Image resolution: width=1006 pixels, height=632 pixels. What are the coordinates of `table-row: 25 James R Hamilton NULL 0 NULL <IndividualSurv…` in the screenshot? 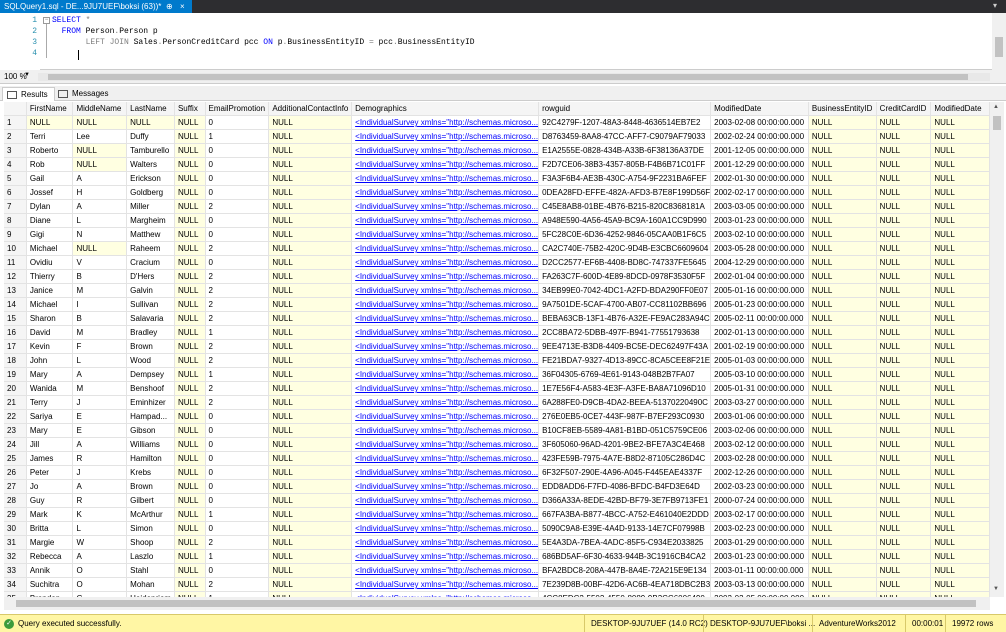 It's located at (497, 459).